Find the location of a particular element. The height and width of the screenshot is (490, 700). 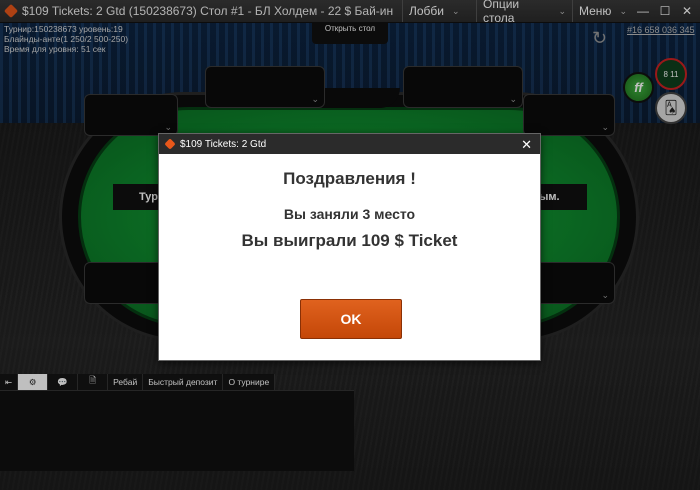

dialog-heading: Поздравления ! is located at coordinates (349, 178).